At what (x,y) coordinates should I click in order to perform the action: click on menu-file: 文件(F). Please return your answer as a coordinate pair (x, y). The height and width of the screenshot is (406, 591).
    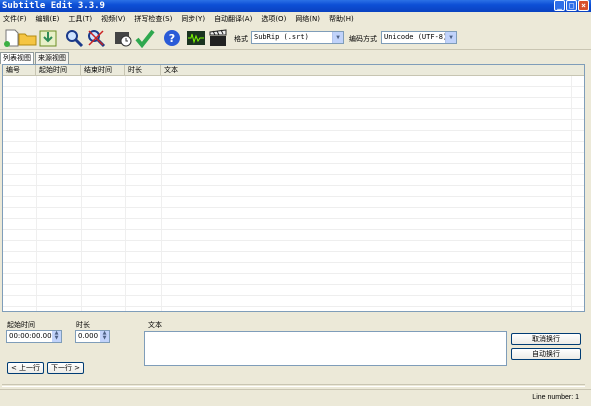
    Looking at the image, I should click on (15, 19).